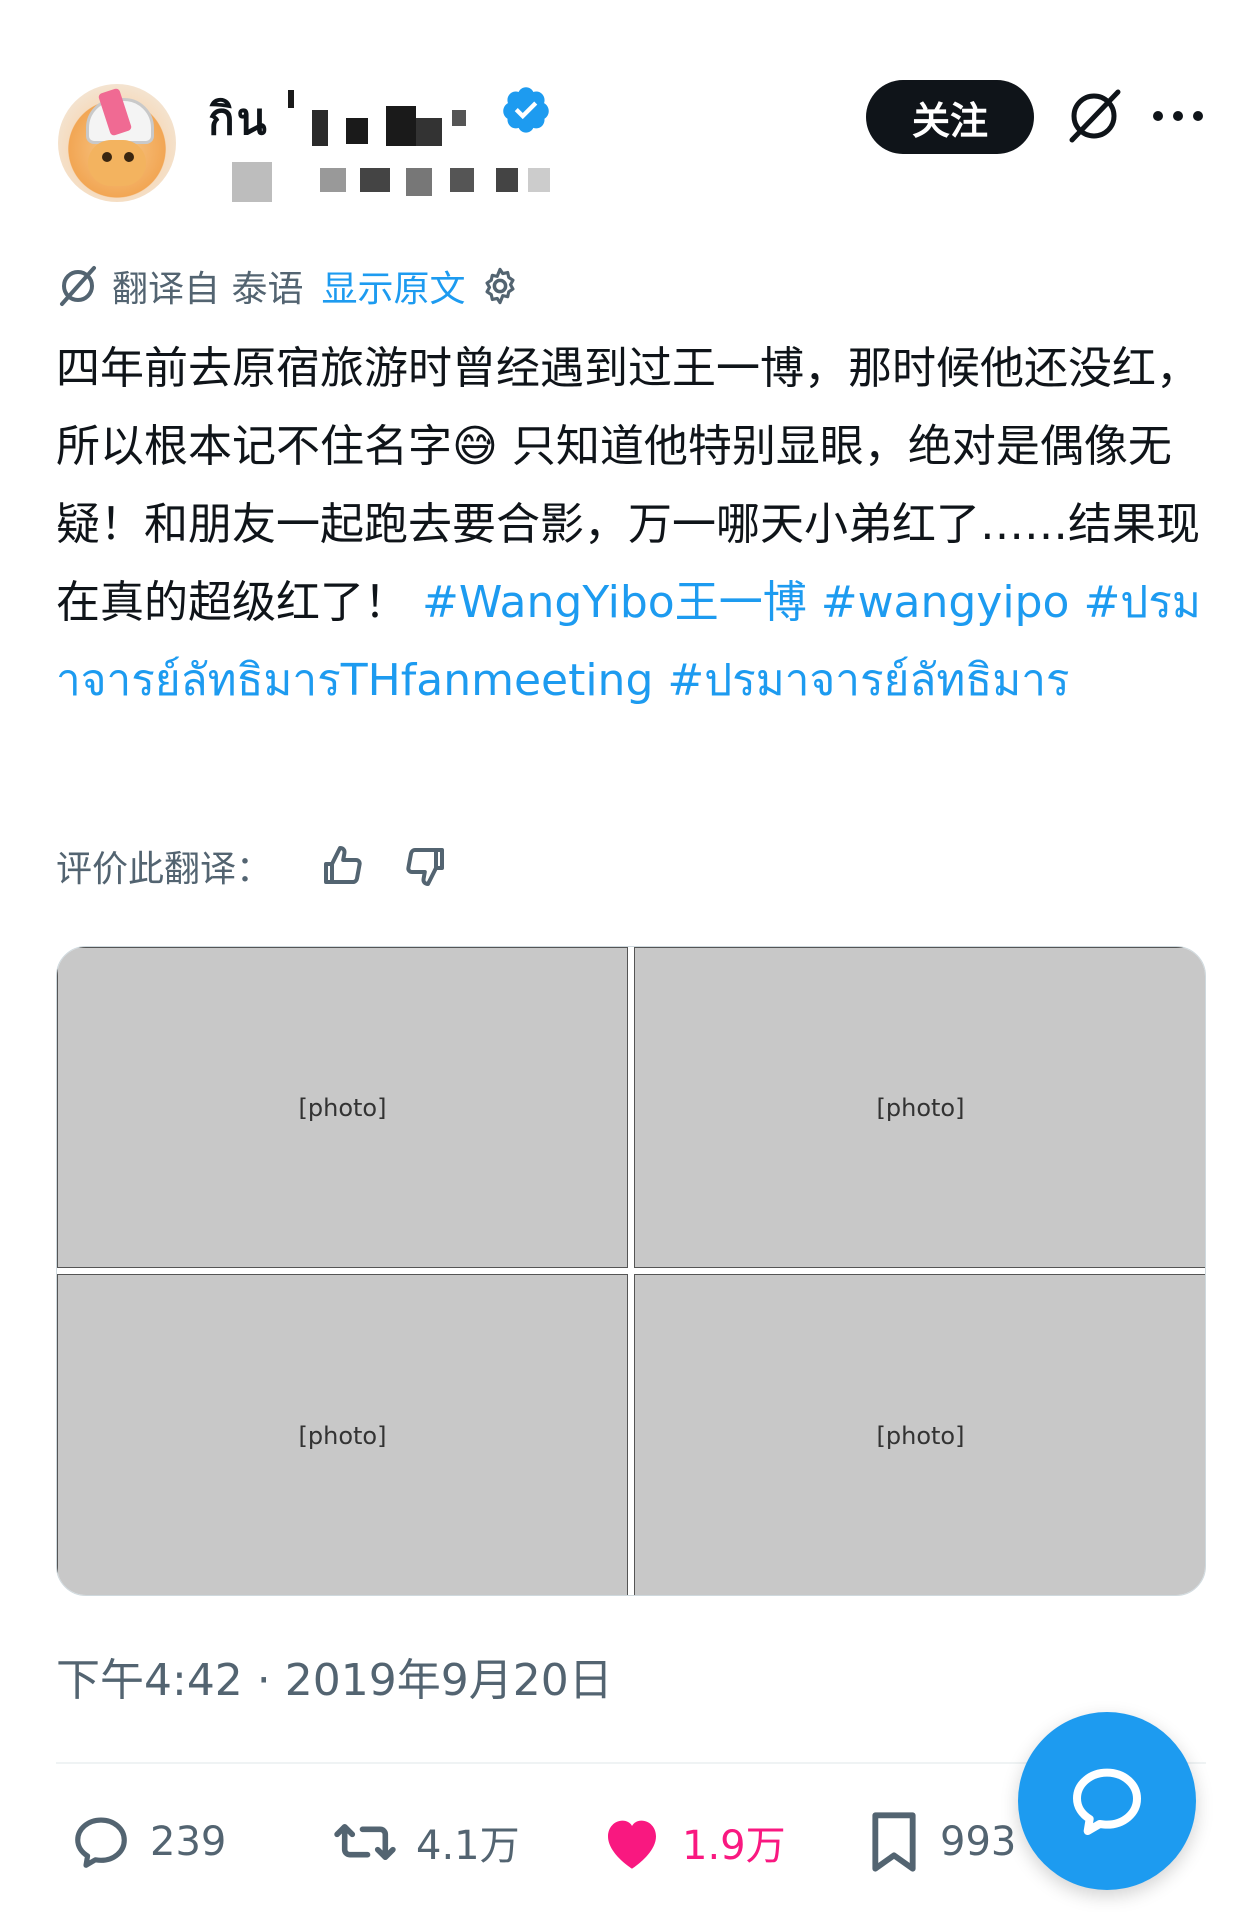  Describe the element at coordinates (919, 1107) in the screenshot. I see `photo-2: [photo]` at that location.